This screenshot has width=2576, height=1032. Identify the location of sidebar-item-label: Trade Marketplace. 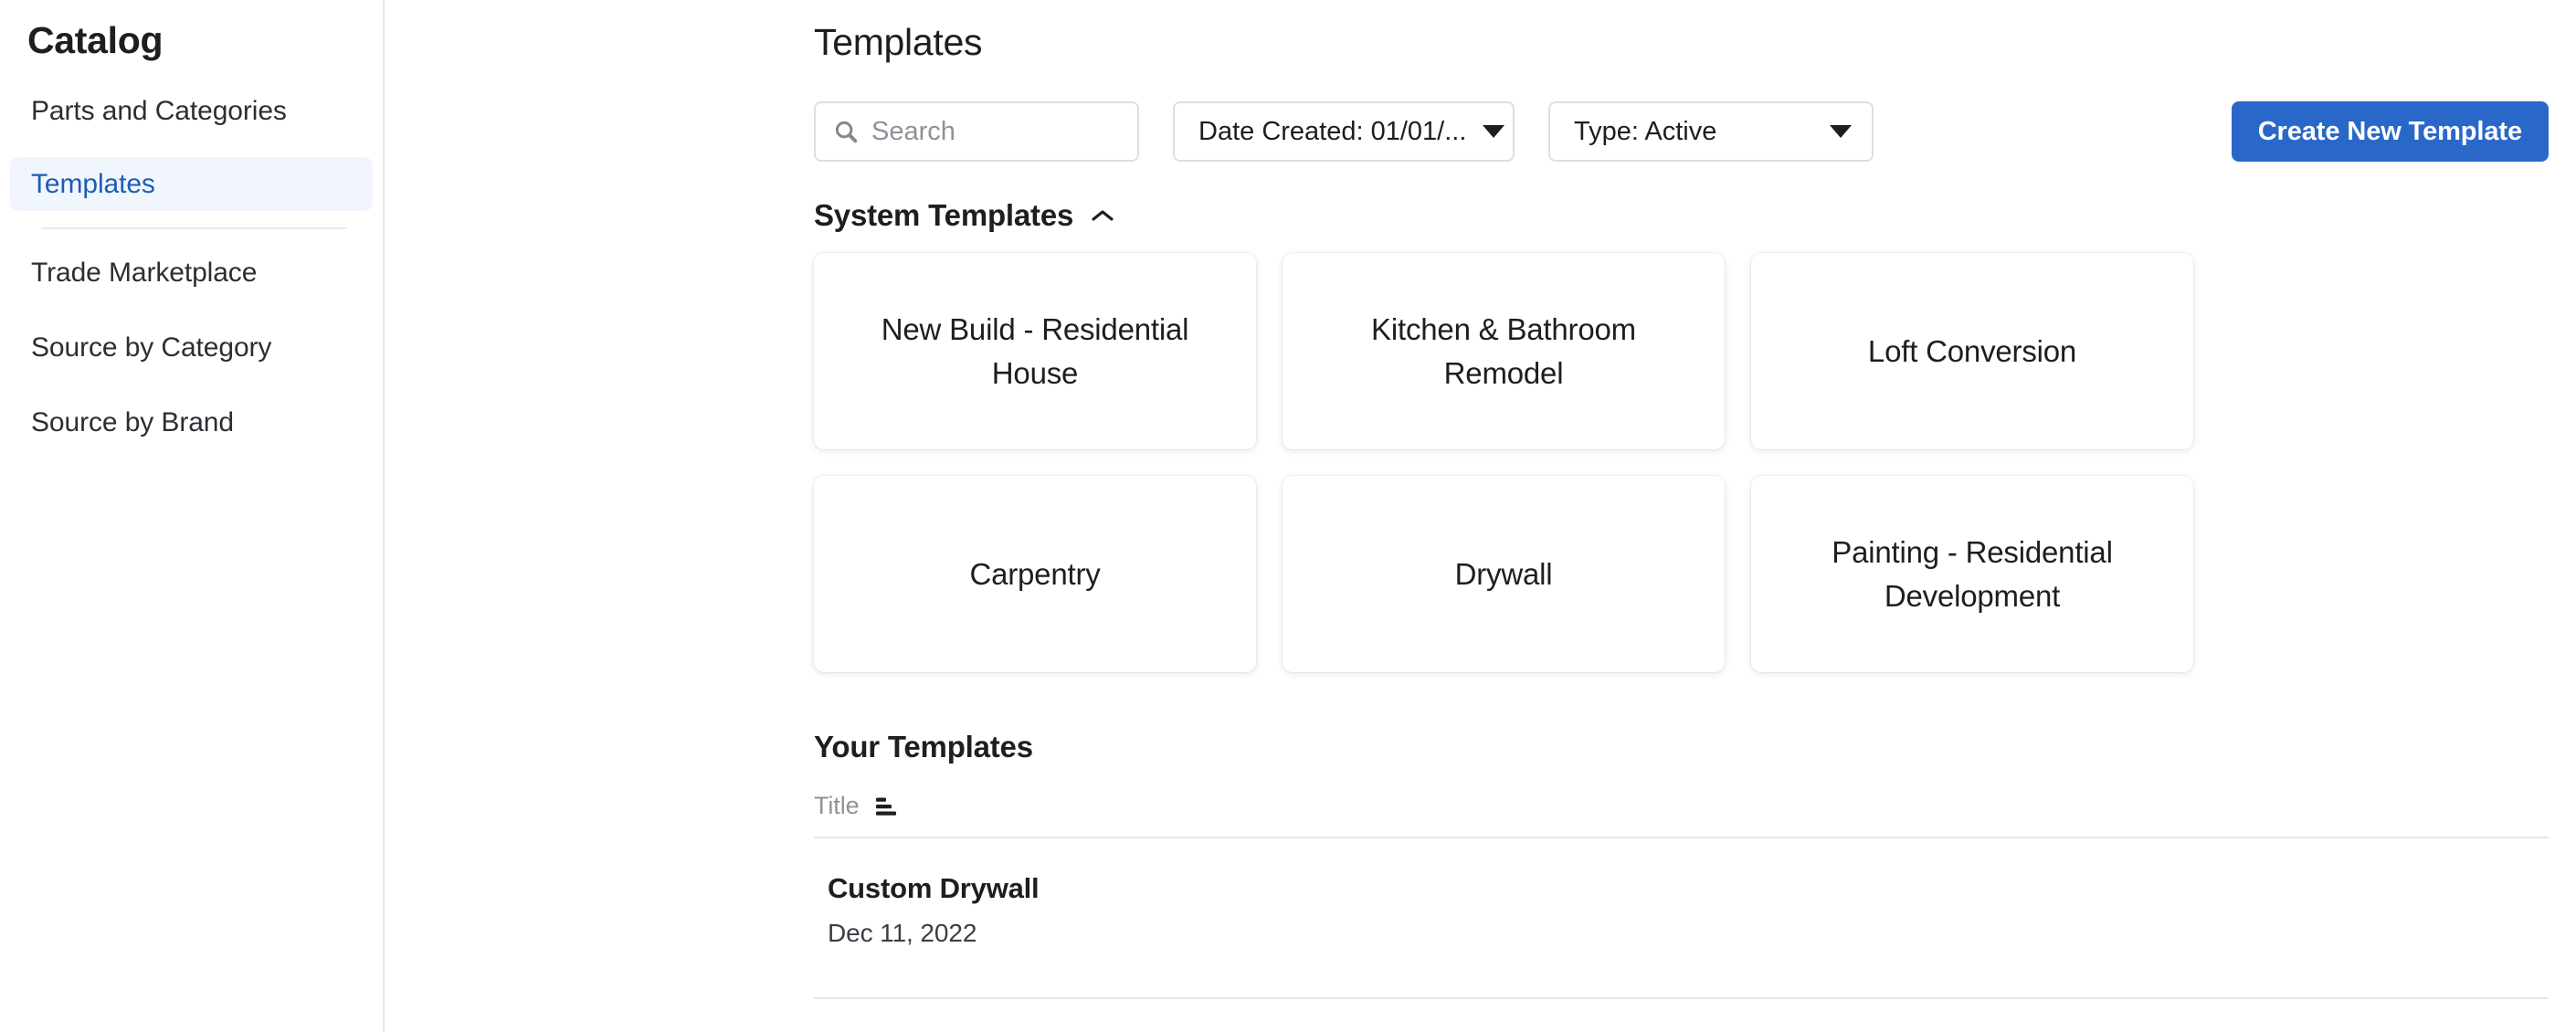
(144, 273).